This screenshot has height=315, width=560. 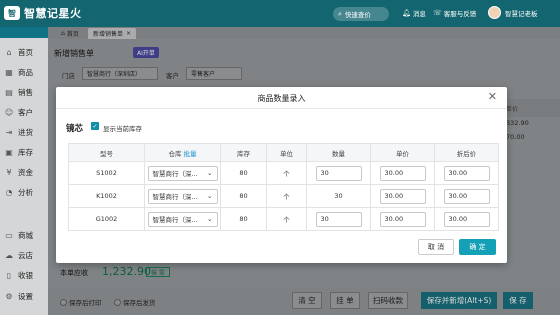 What do you see at coordinates (459, 300) in the screenshot?
I see `save-and-new-button: 保存并新增(Alt+S)` at bounding box center [459, 300].